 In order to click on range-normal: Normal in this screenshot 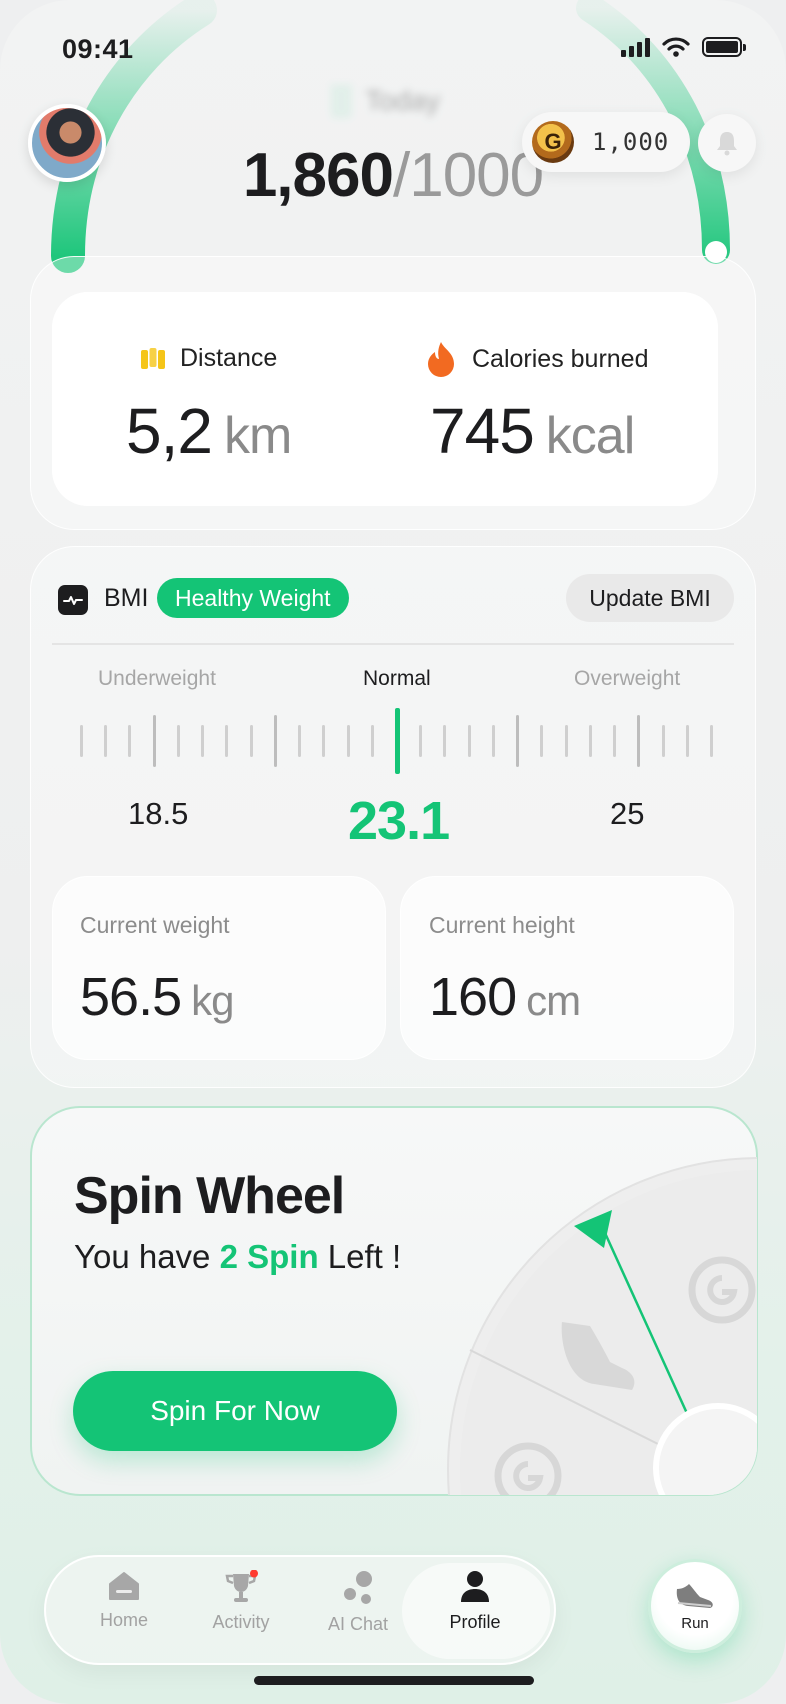, I will do `click(397, 678)`.